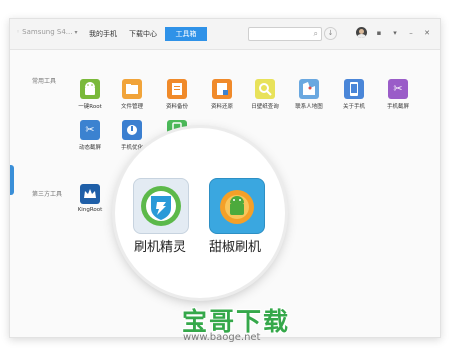 This screenshot has height=351, width=463. What do you see at coordinates (397, 107) in the screenshot?
I see `tool-label: 手机截屏` at bounding box center [397, 107].